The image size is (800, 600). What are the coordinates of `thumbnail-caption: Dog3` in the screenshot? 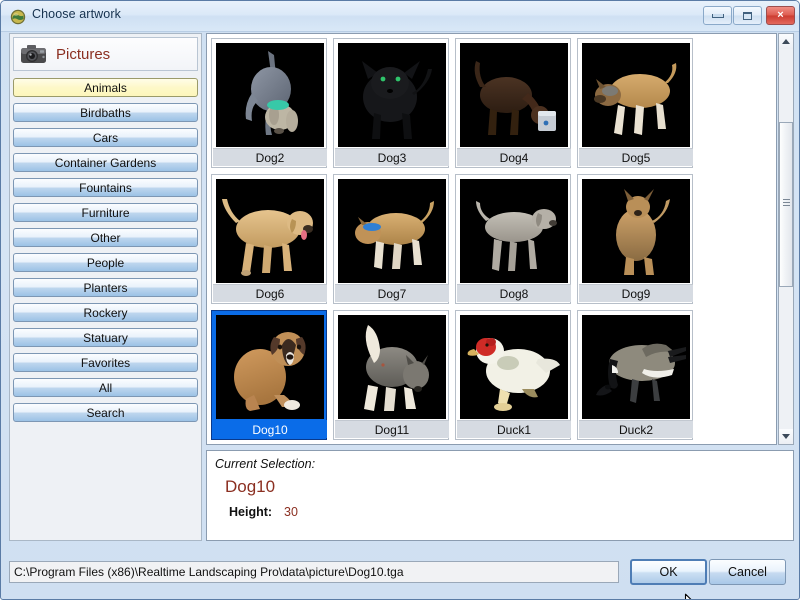 It's located at (392, 157).